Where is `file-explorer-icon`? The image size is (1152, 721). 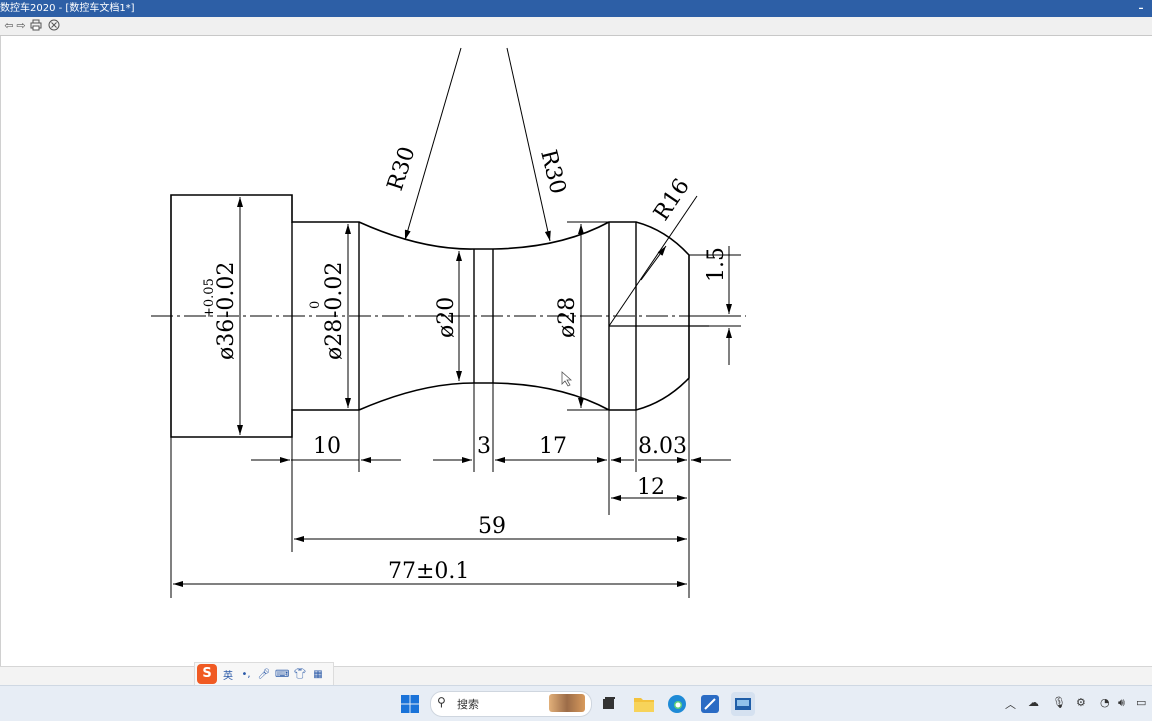 file-explorer-icon is located at coordinates (644, 704).